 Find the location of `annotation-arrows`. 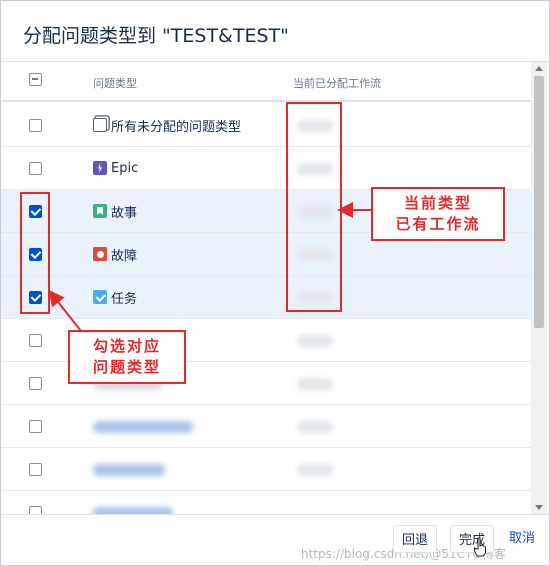

annotation-arrows is located at coordinates (209, 267).